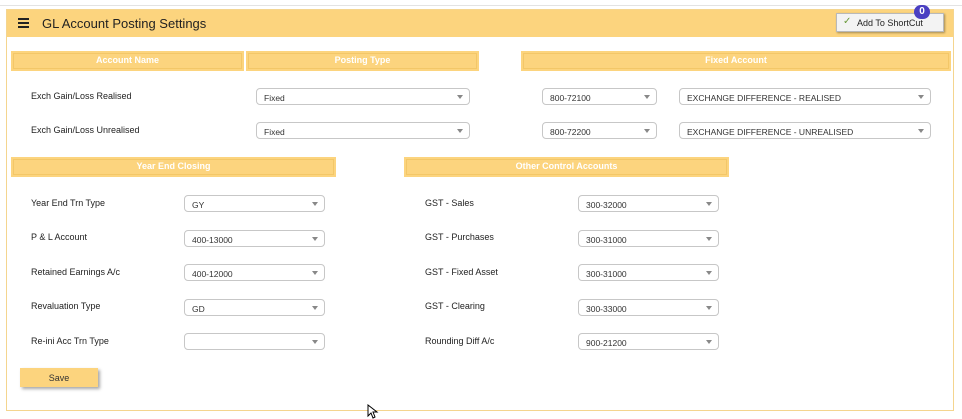 This screenshot has width=962, height=419. I want to click on shortcut-count-badge: 0, so click(922, 12).